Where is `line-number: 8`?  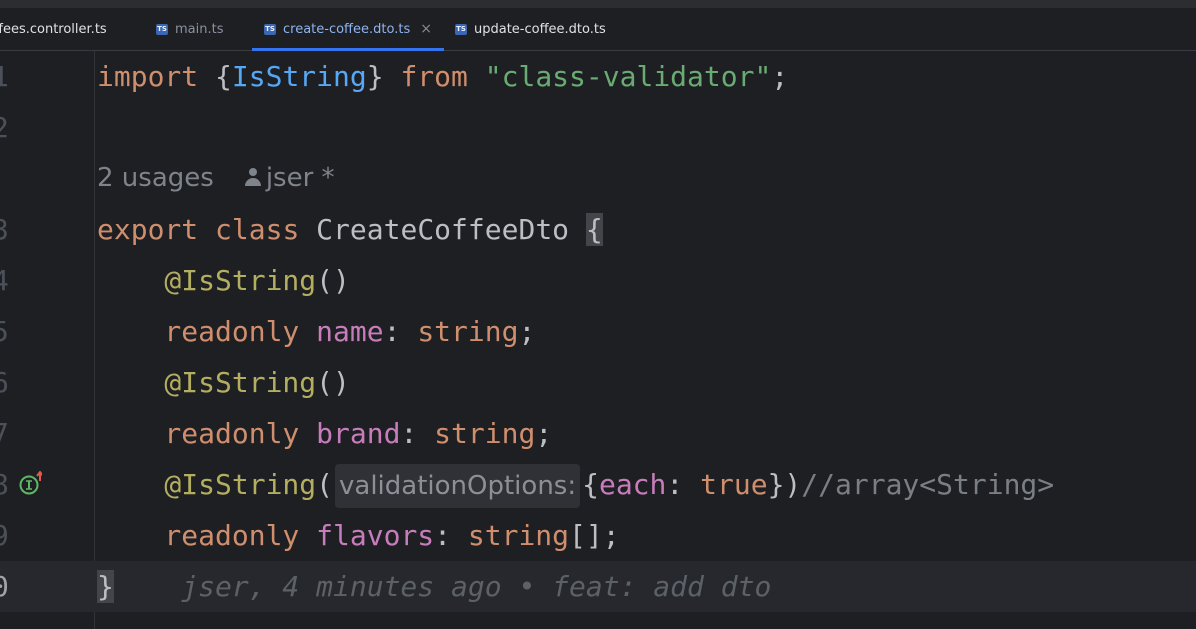 line-number: 8 is located at coordinates (4, 484).